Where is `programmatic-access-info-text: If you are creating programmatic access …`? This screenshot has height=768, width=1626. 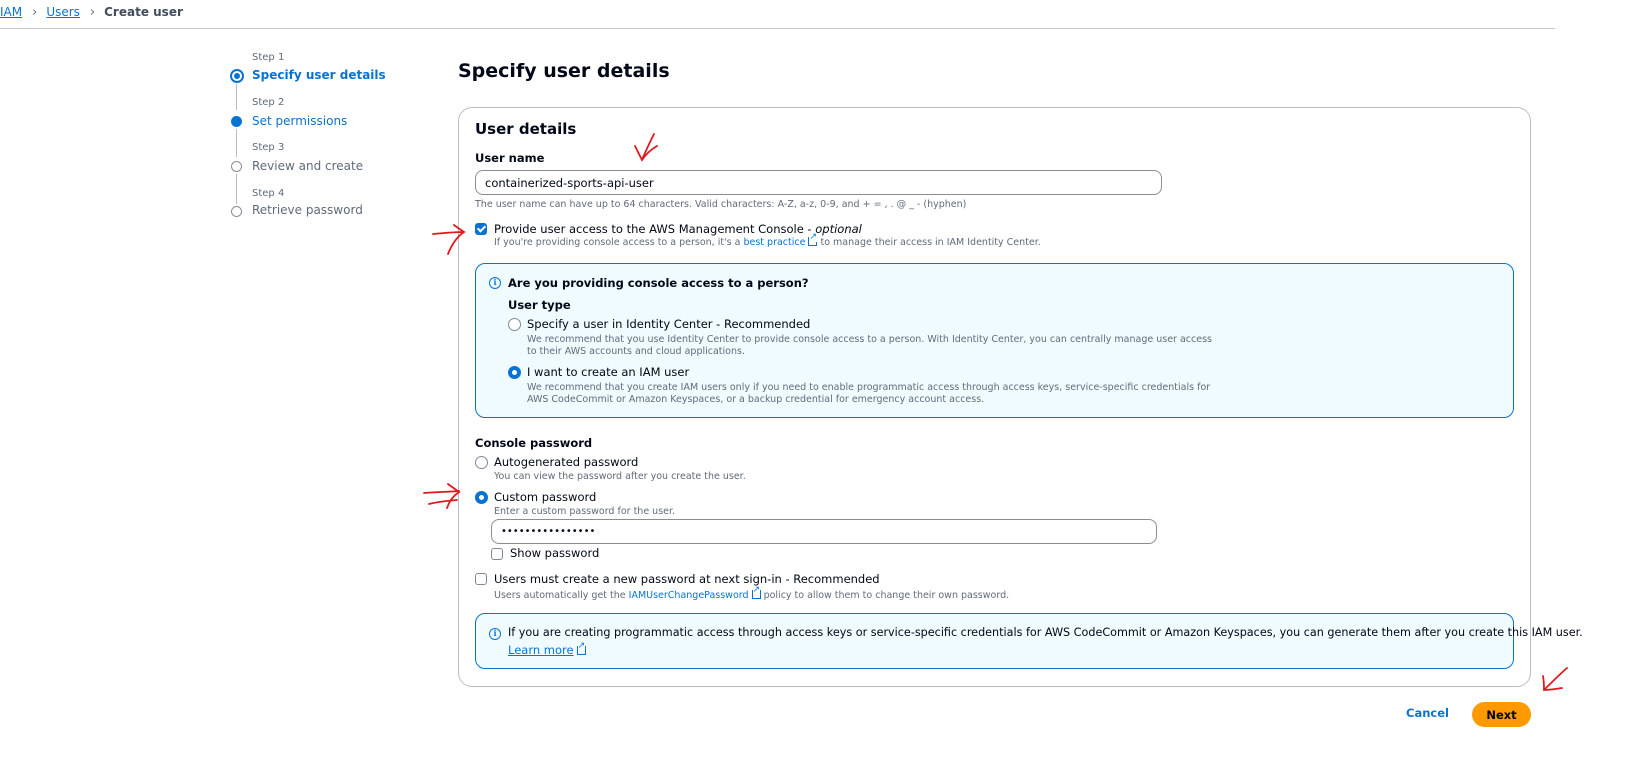 programmatic-access-info-text: If you are creating programmatic access … is located at coordinates (1045, 632).